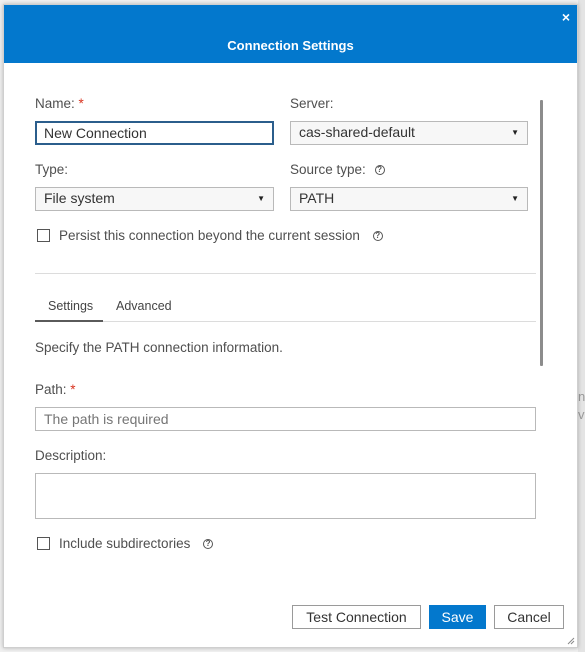 The height and width of the screenshot is (652, 585). I want to click on persist-checkbox, so click(43, 235).